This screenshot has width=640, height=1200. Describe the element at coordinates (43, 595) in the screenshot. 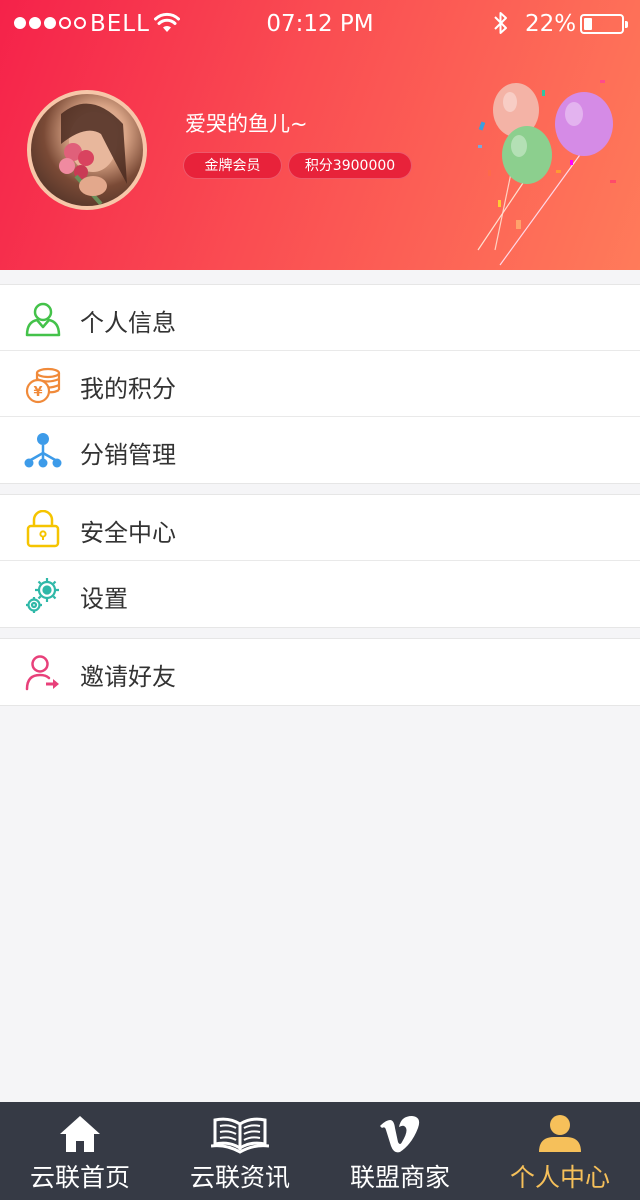

I see `gear-icon` at that location.